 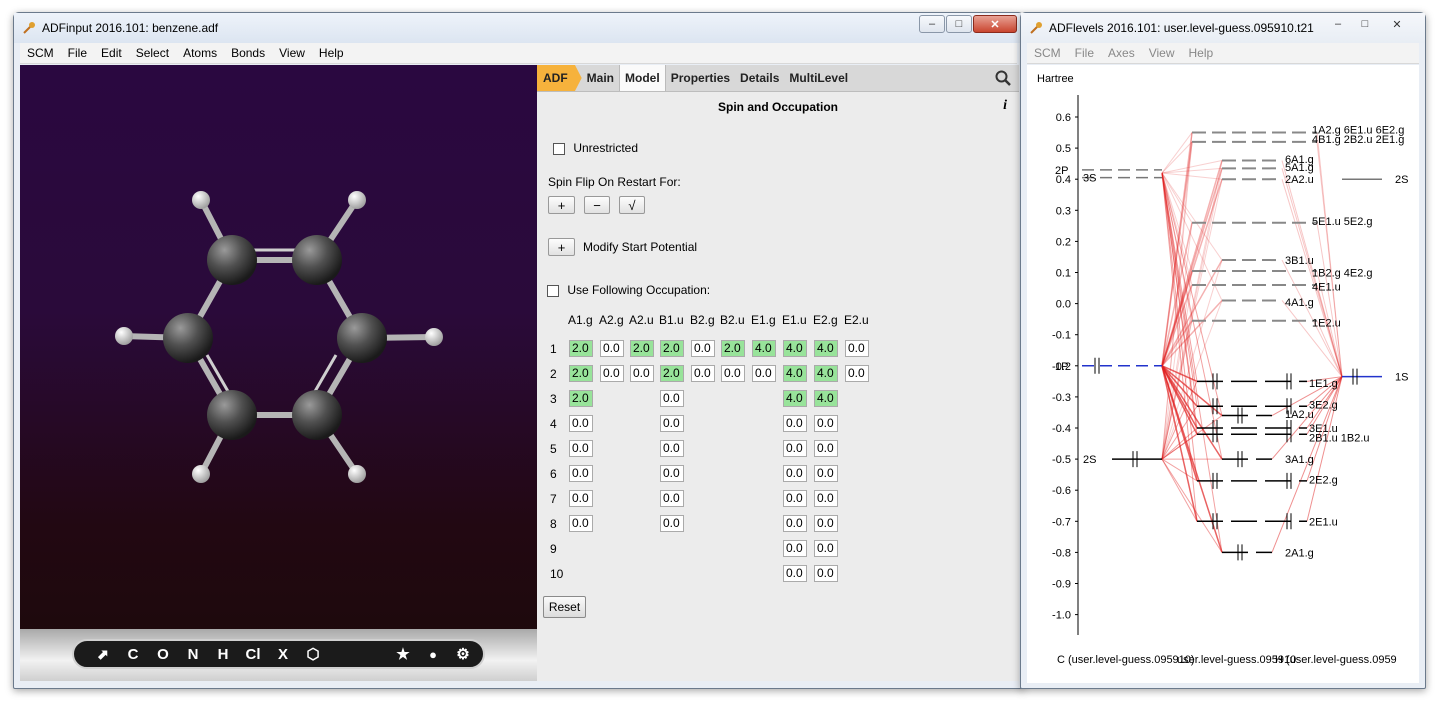 I want to click on tool-nitrogen: N, so click(x=193, y=654).